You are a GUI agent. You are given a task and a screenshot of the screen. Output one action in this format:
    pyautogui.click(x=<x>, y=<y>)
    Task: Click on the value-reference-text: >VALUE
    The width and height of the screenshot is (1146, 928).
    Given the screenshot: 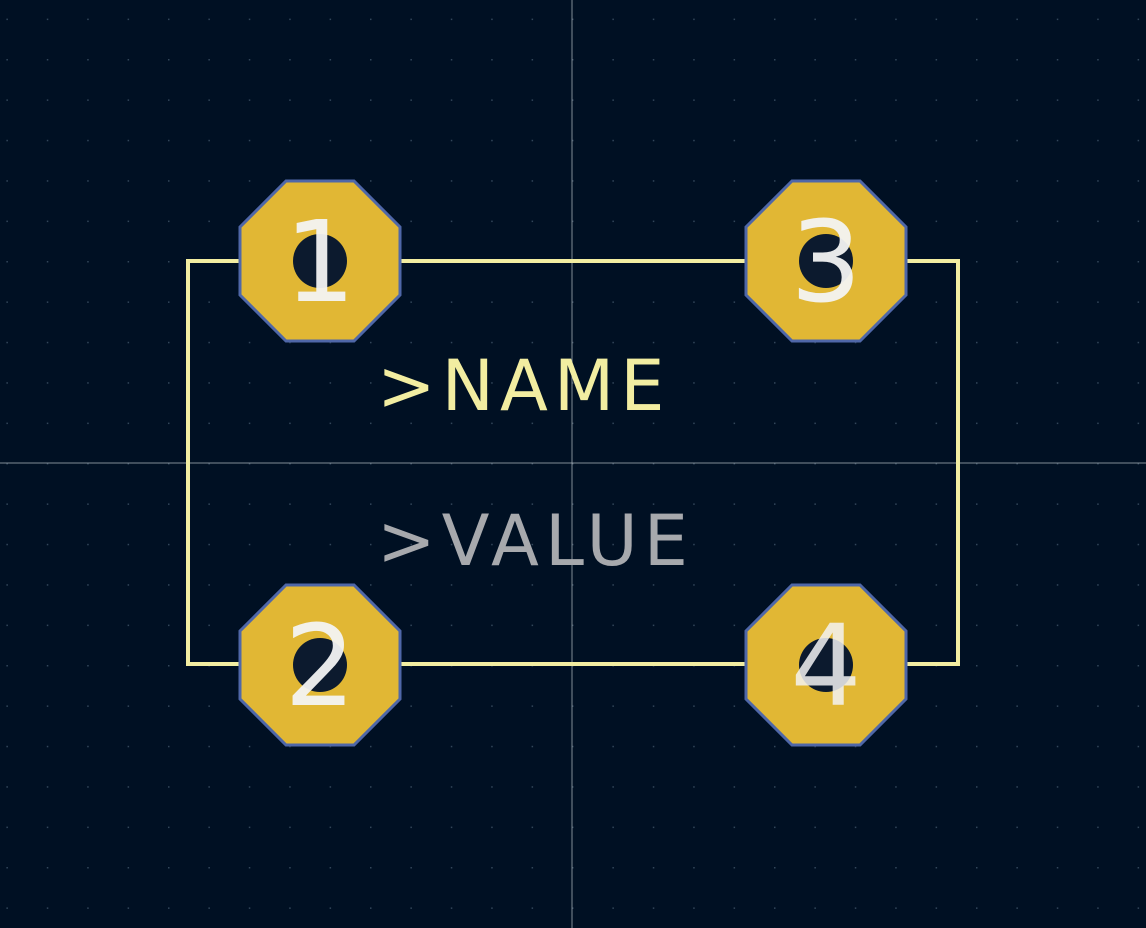 What is the action you would take?
    pyautogui.click(x=535, y=541)
    